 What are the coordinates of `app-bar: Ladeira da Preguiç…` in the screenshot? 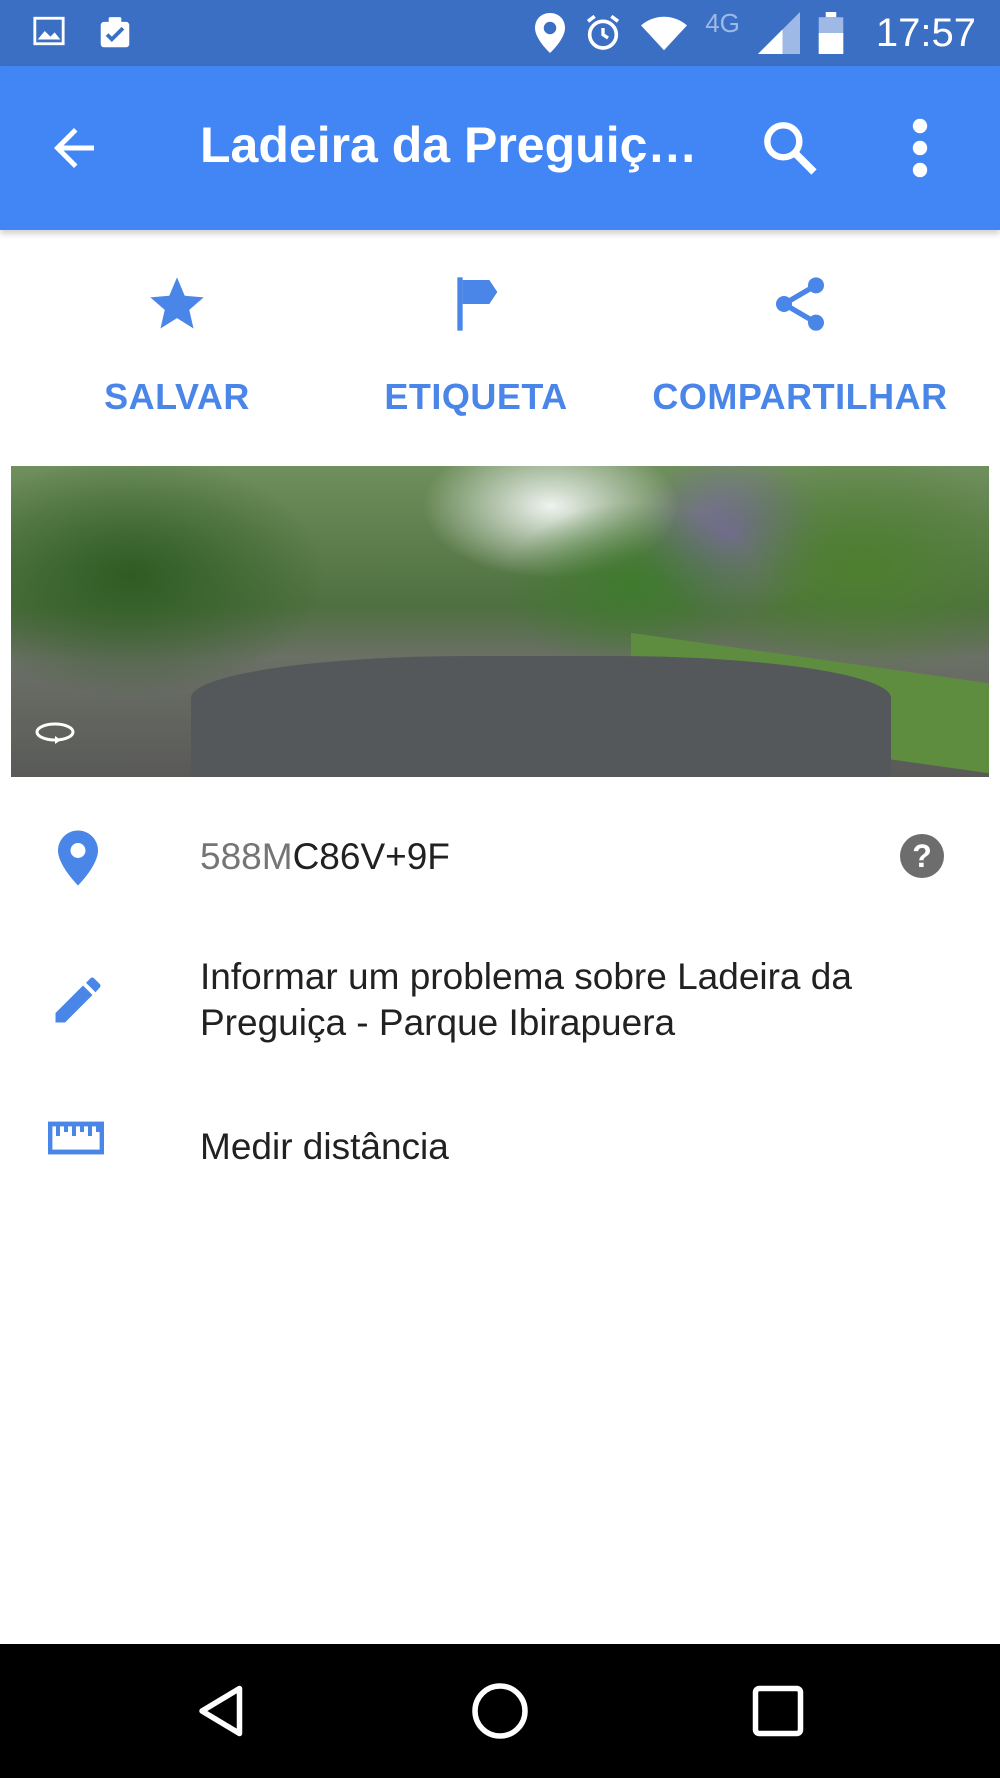 It's located at (500, 148).